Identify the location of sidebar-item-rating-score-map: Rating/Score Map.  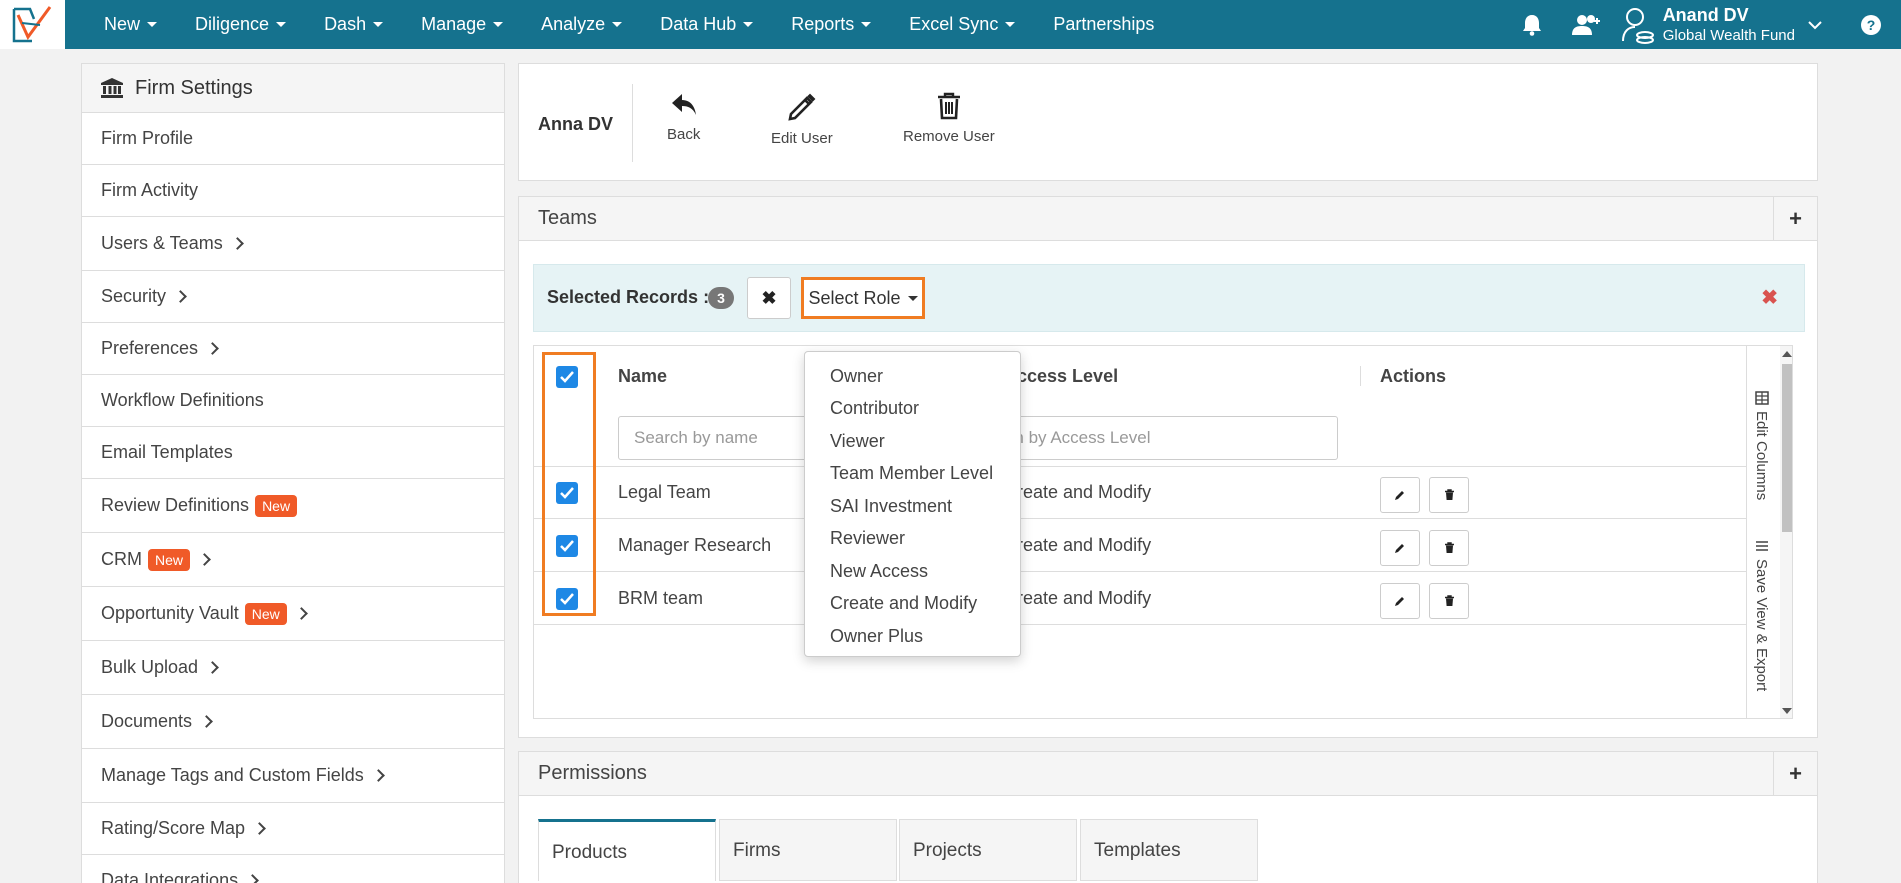
(293, 829).